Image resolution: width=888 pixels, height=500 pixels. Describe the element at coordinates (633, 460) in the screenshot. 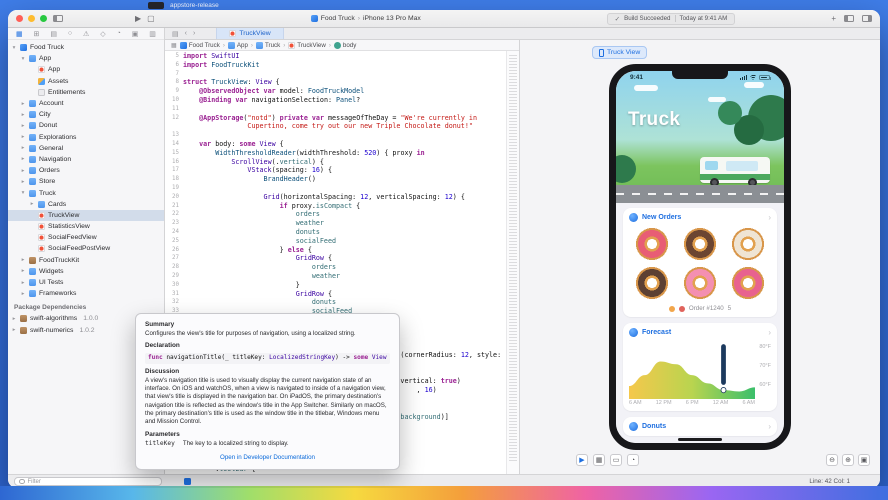

I see `environment-overrides-button: ◔` at that location.